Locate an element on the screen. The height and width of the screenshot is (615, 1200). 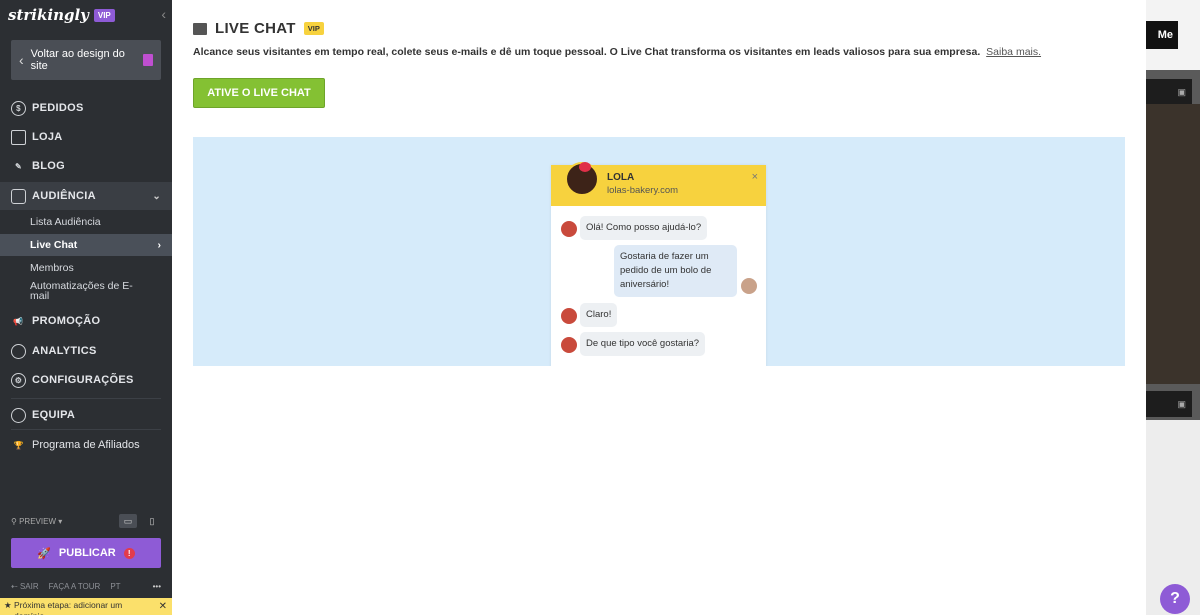
learn-more-link: Saiba mais. is located at coordinates (1013, 52).